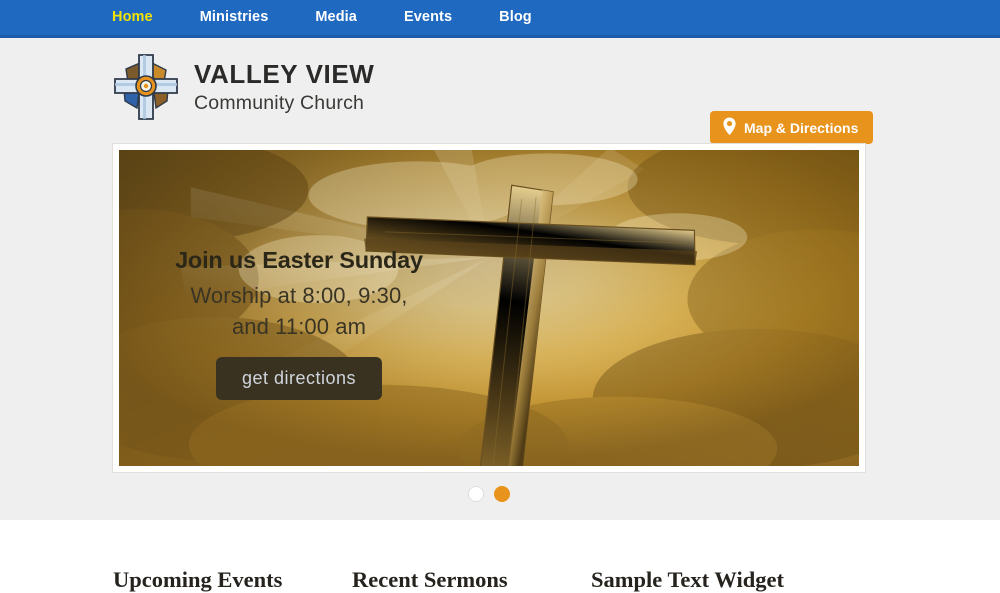 Image resolution: width=1000 pixels, height=593 pixels. Describe the element at coordinates (430, 579) in the screenshot. I see `widget-title-recent-sermons: Recent Sermons` at that location.